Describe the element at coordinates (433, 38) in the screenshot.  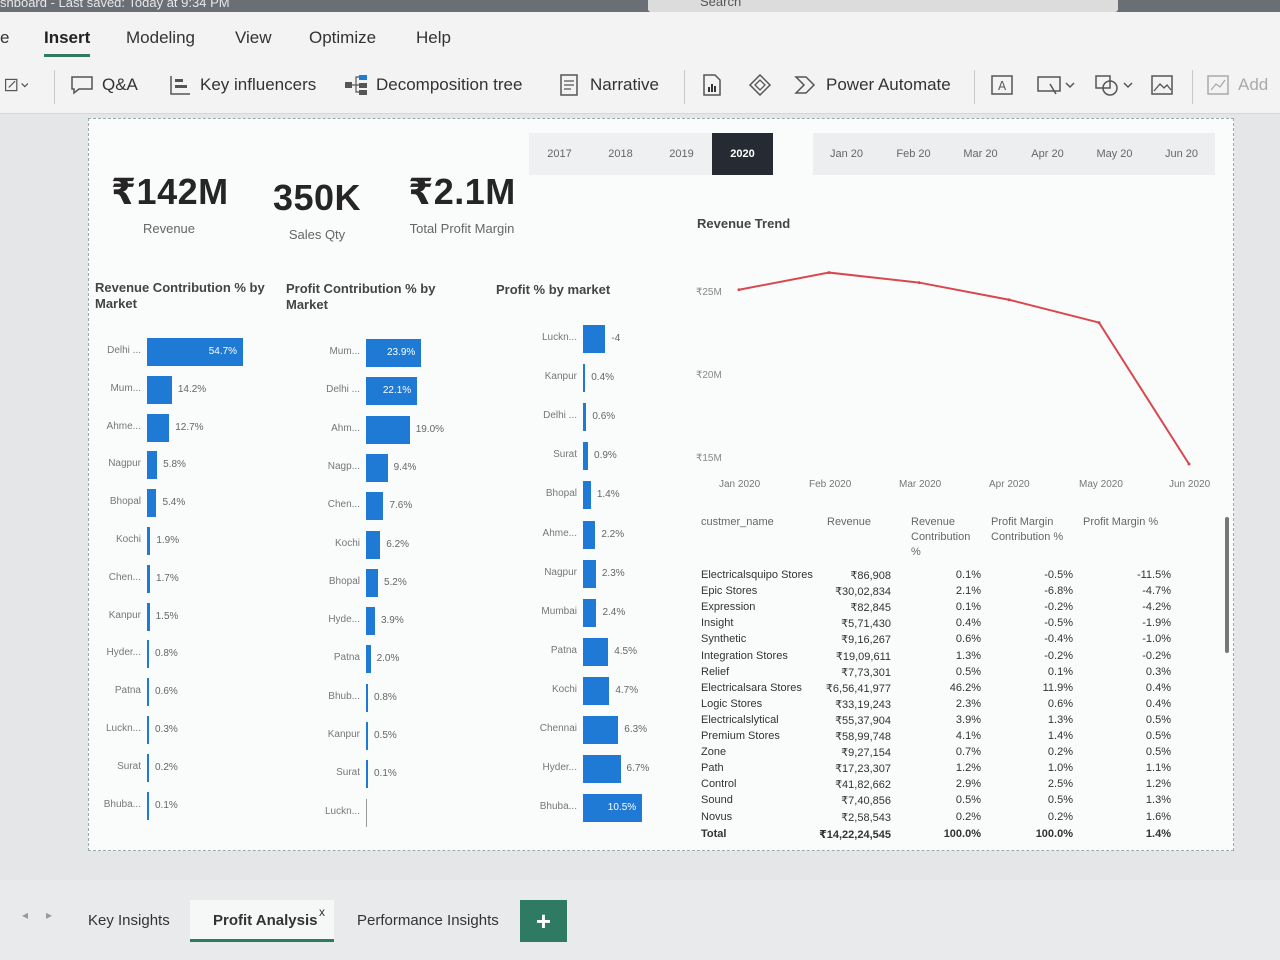
I see `tab-help: Help` at that location.